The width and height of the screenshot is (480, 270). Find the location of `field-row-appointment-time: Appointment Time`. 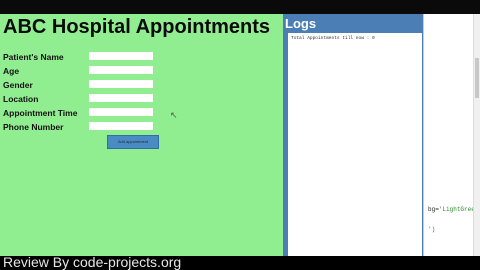

field-row-appointment-time: Appointment Time is located at coordinates (141, 114).